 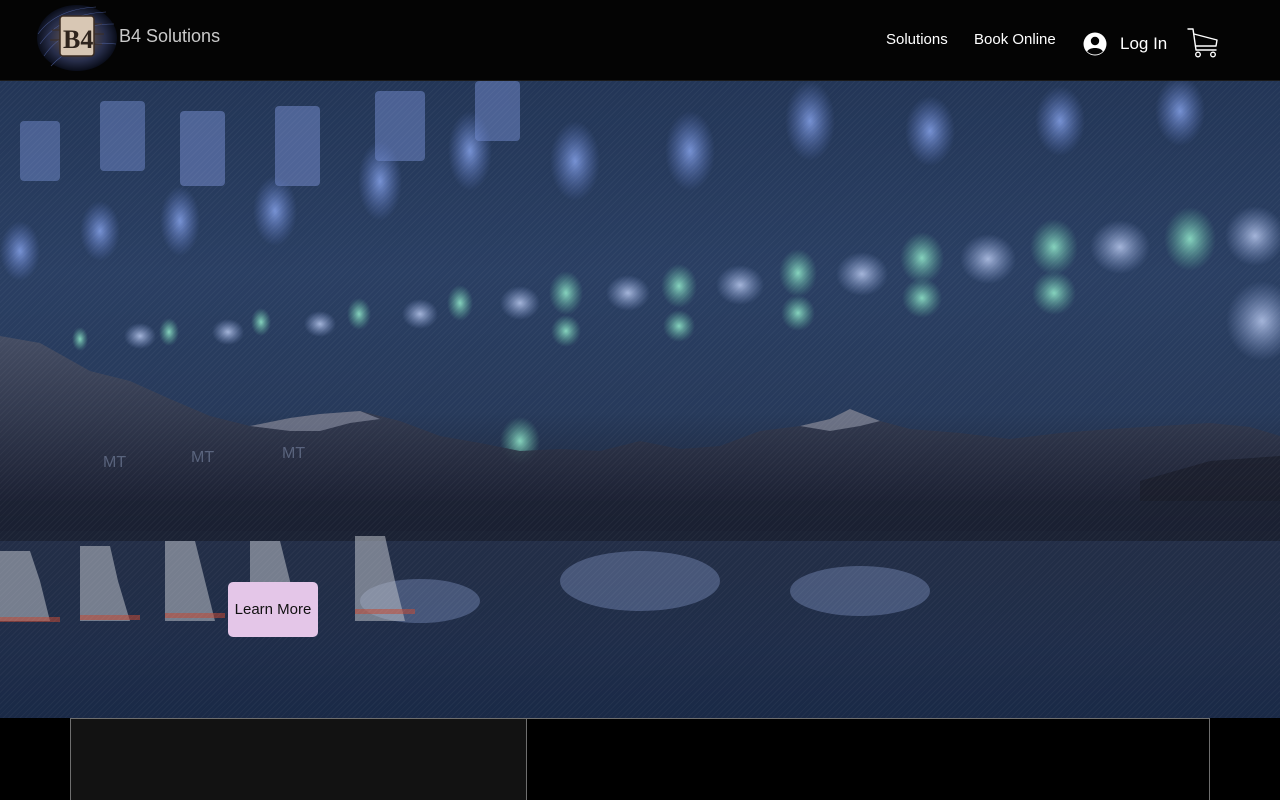 I want to click on shopping-cart-icon, so click(x=1203, y=43).